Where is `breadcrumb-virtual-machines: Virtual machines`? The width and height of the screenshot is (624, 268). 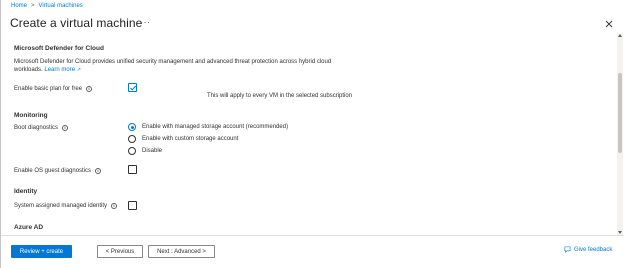
breadcrumb-virtual-machines: Virtual machines is located at coordinates (61, 6).